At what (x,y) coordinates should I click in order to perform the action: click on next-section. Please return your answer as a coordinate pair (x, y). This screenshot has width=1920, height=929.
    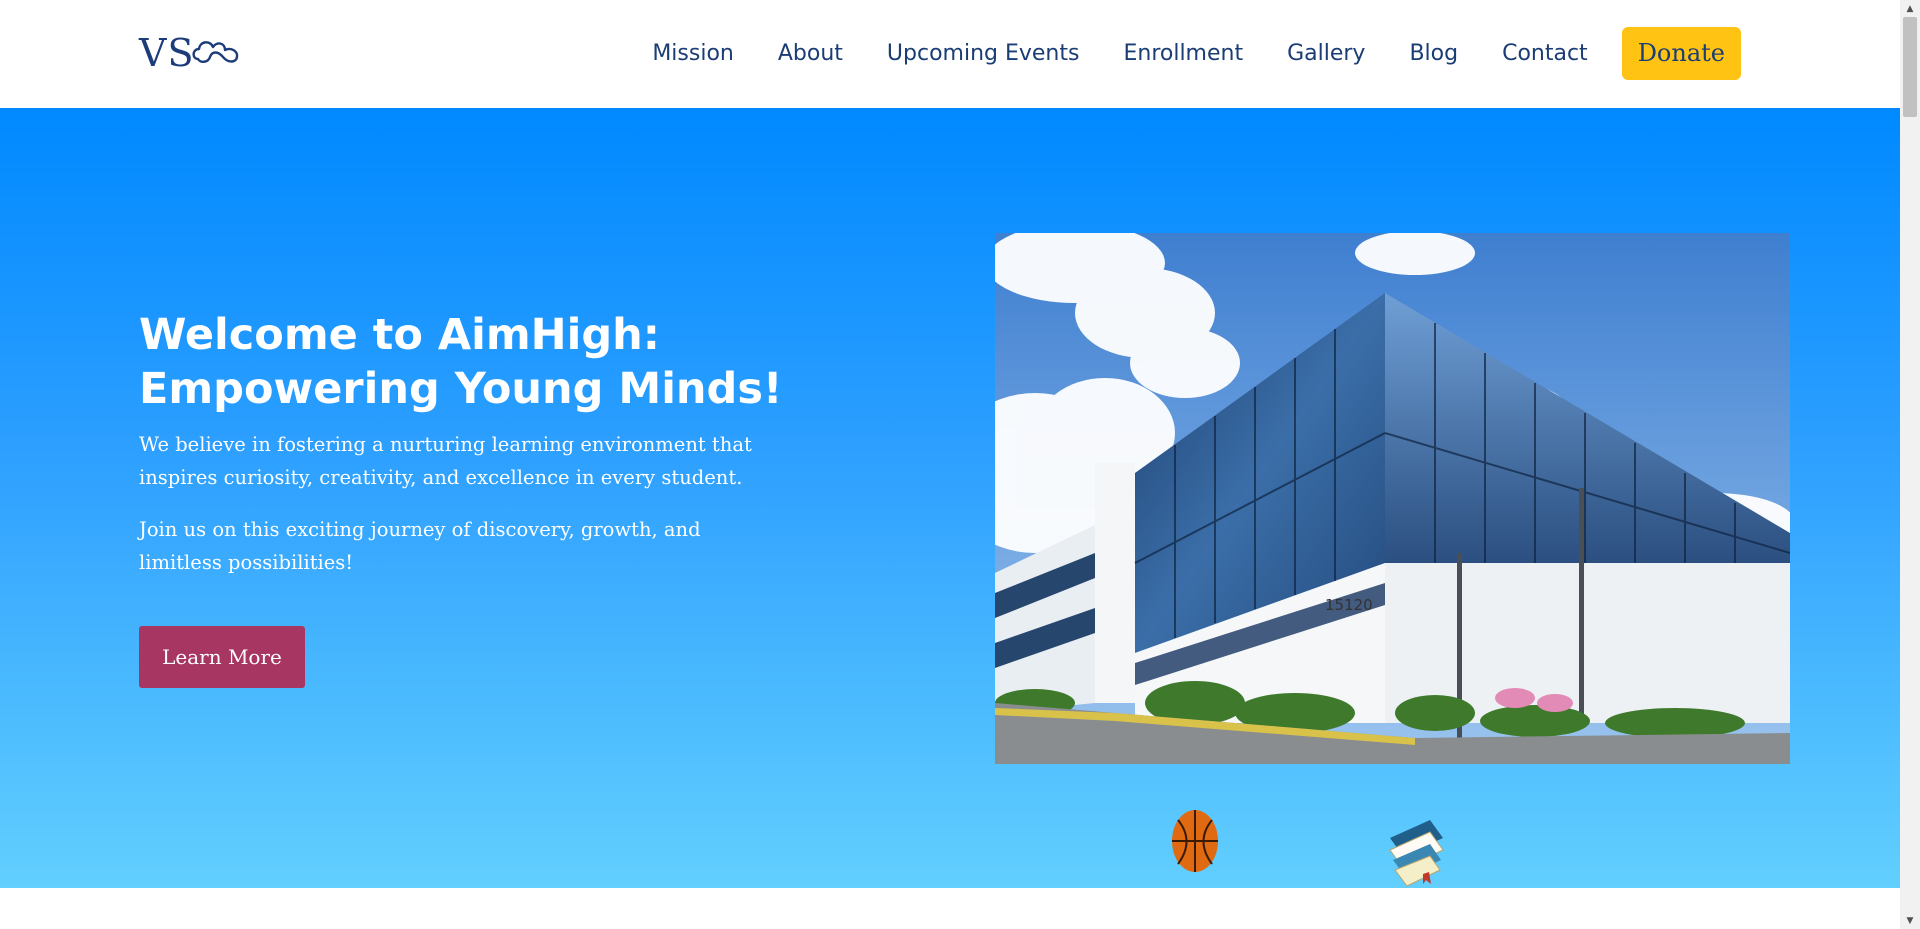
    Looking at the image, I should click on (950, 908).